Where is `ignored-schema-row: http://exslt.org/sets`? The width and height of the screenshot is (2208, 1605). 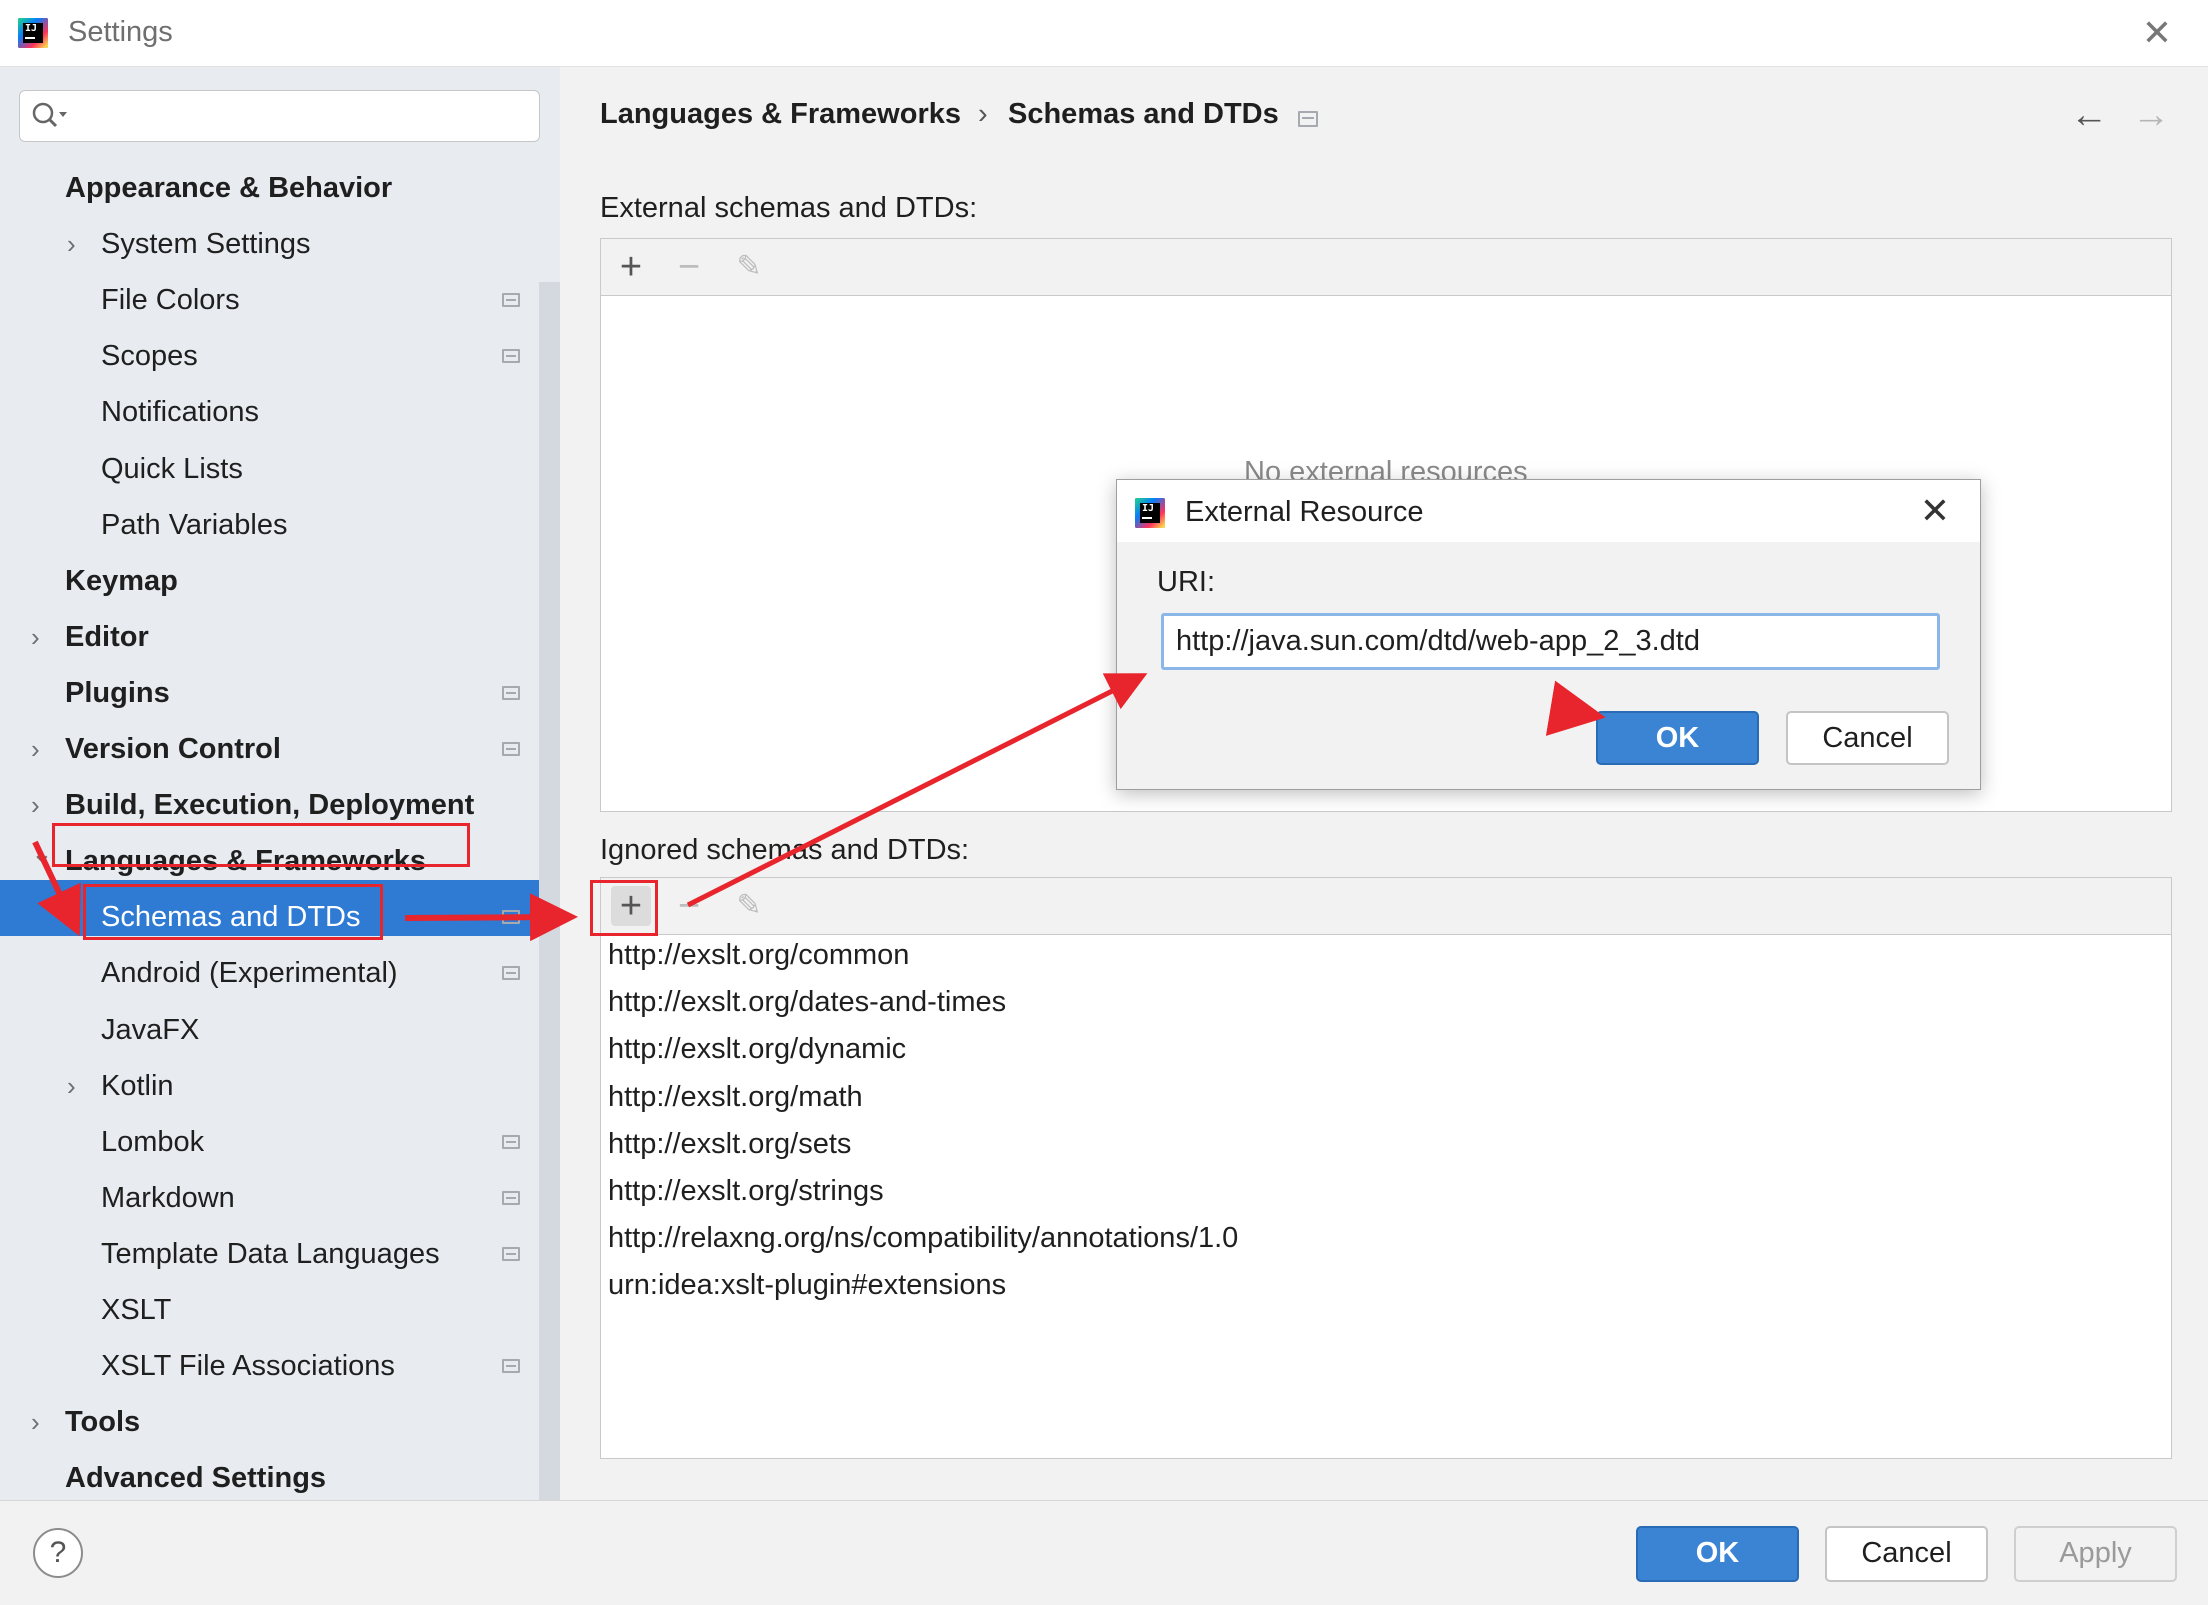 ignored-schema-row: http://exslt.org/sets is located at coordinates (729, 1144).